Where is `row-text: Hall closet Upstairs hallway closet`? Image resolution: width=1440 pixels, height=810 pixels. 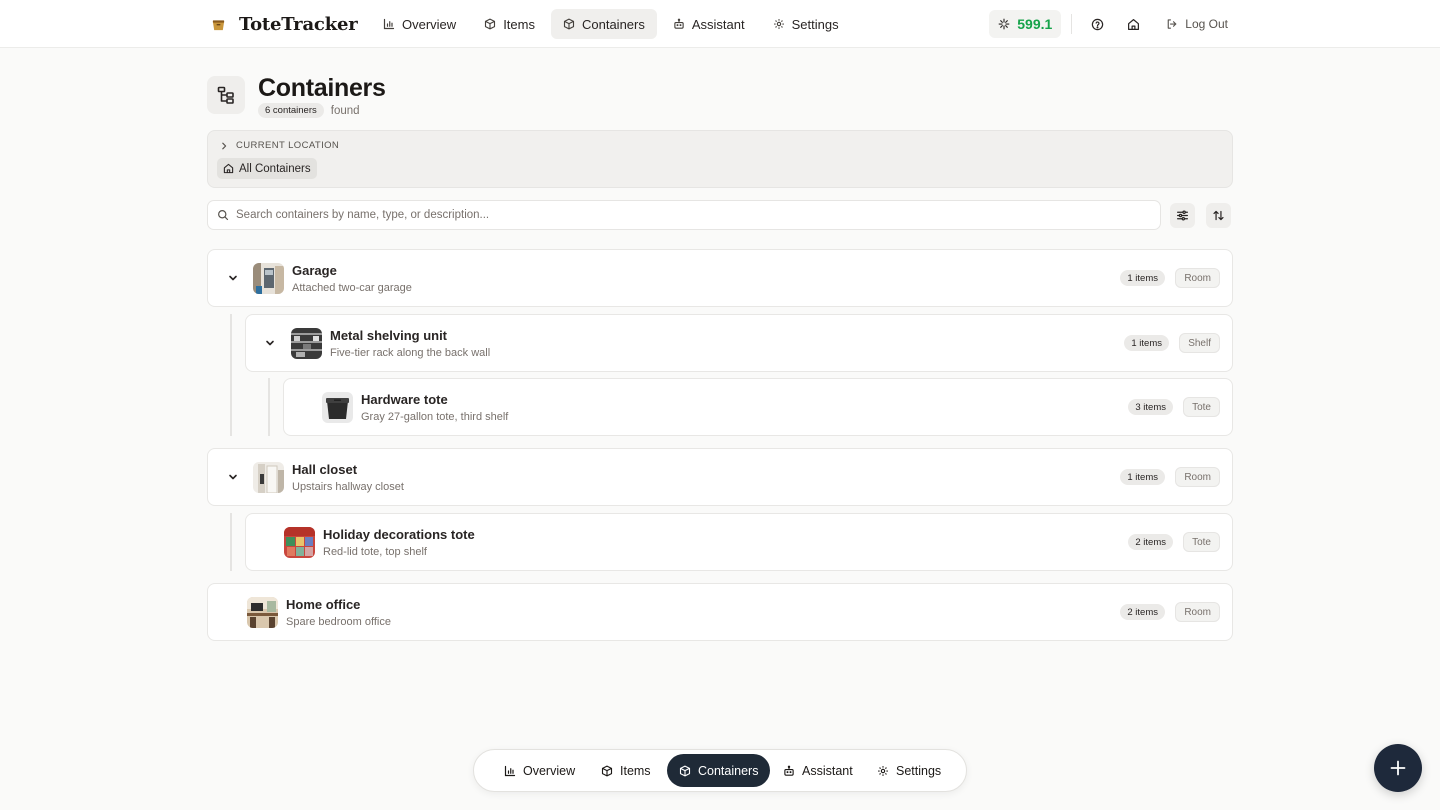
row-text: Hall closet Upstairs hallway closet is located at coordinates (348, 478).